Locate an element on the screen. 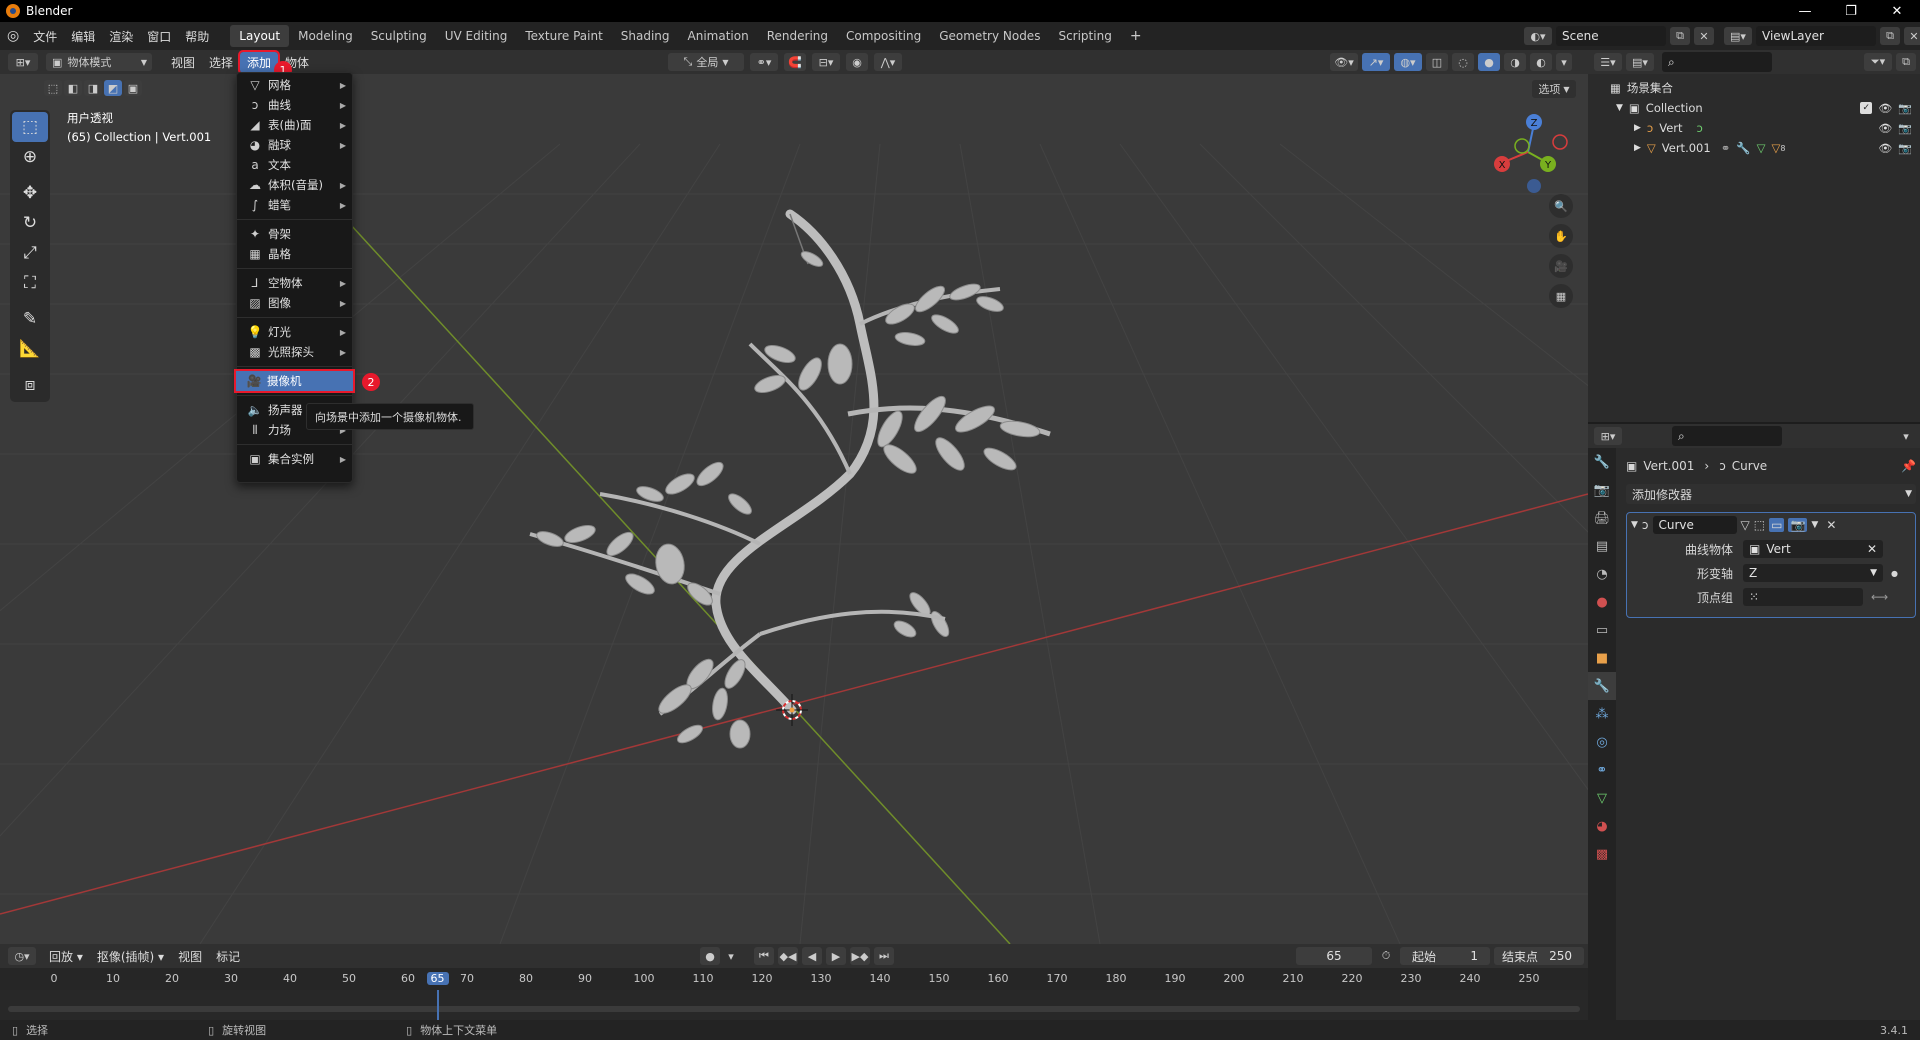 This screenshot has height=1040, width=1920. pivot-icon: ⚭▾ is located at coordinates (764, 62).